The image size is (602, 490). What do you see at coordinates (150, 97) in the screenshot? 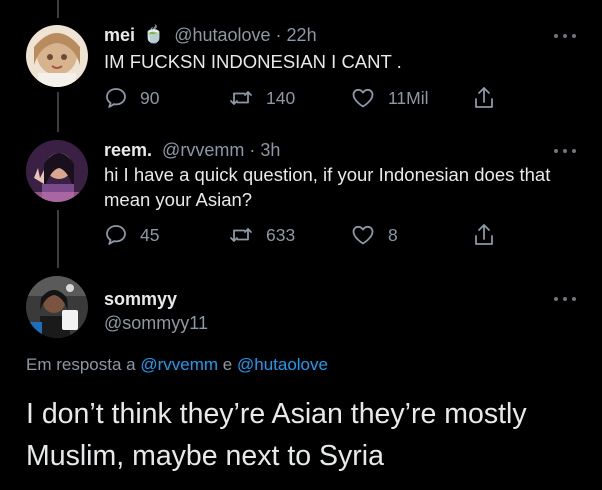
I see `reply-count: 90` at bounding box center [150, 97].